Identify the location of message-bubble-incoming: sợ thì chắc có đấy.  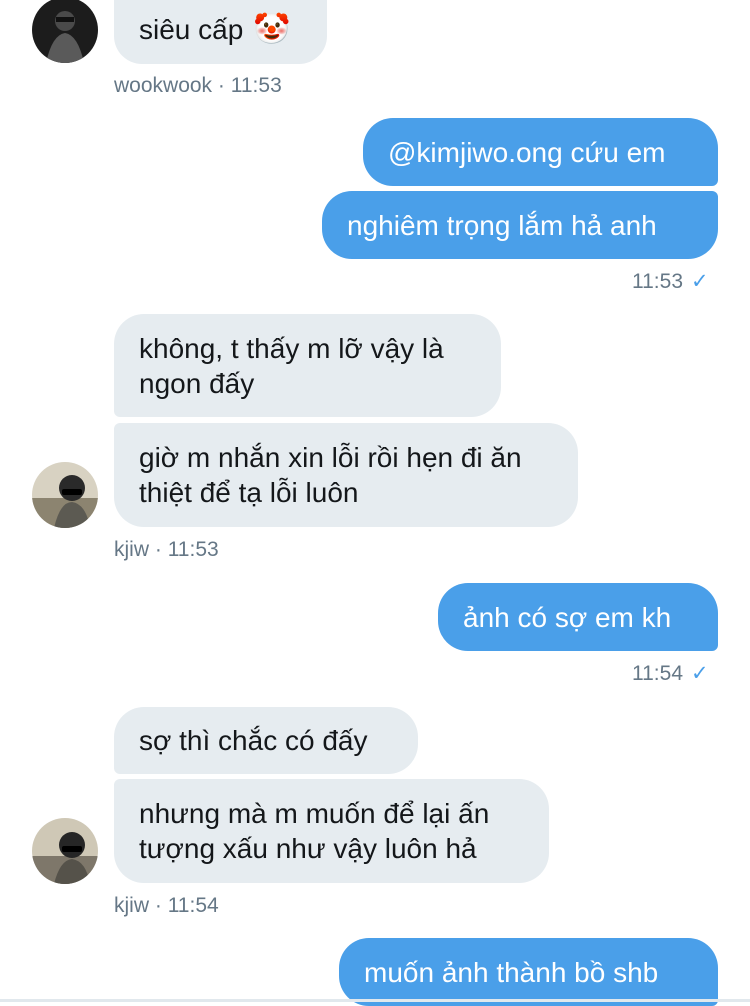
(266, 740).